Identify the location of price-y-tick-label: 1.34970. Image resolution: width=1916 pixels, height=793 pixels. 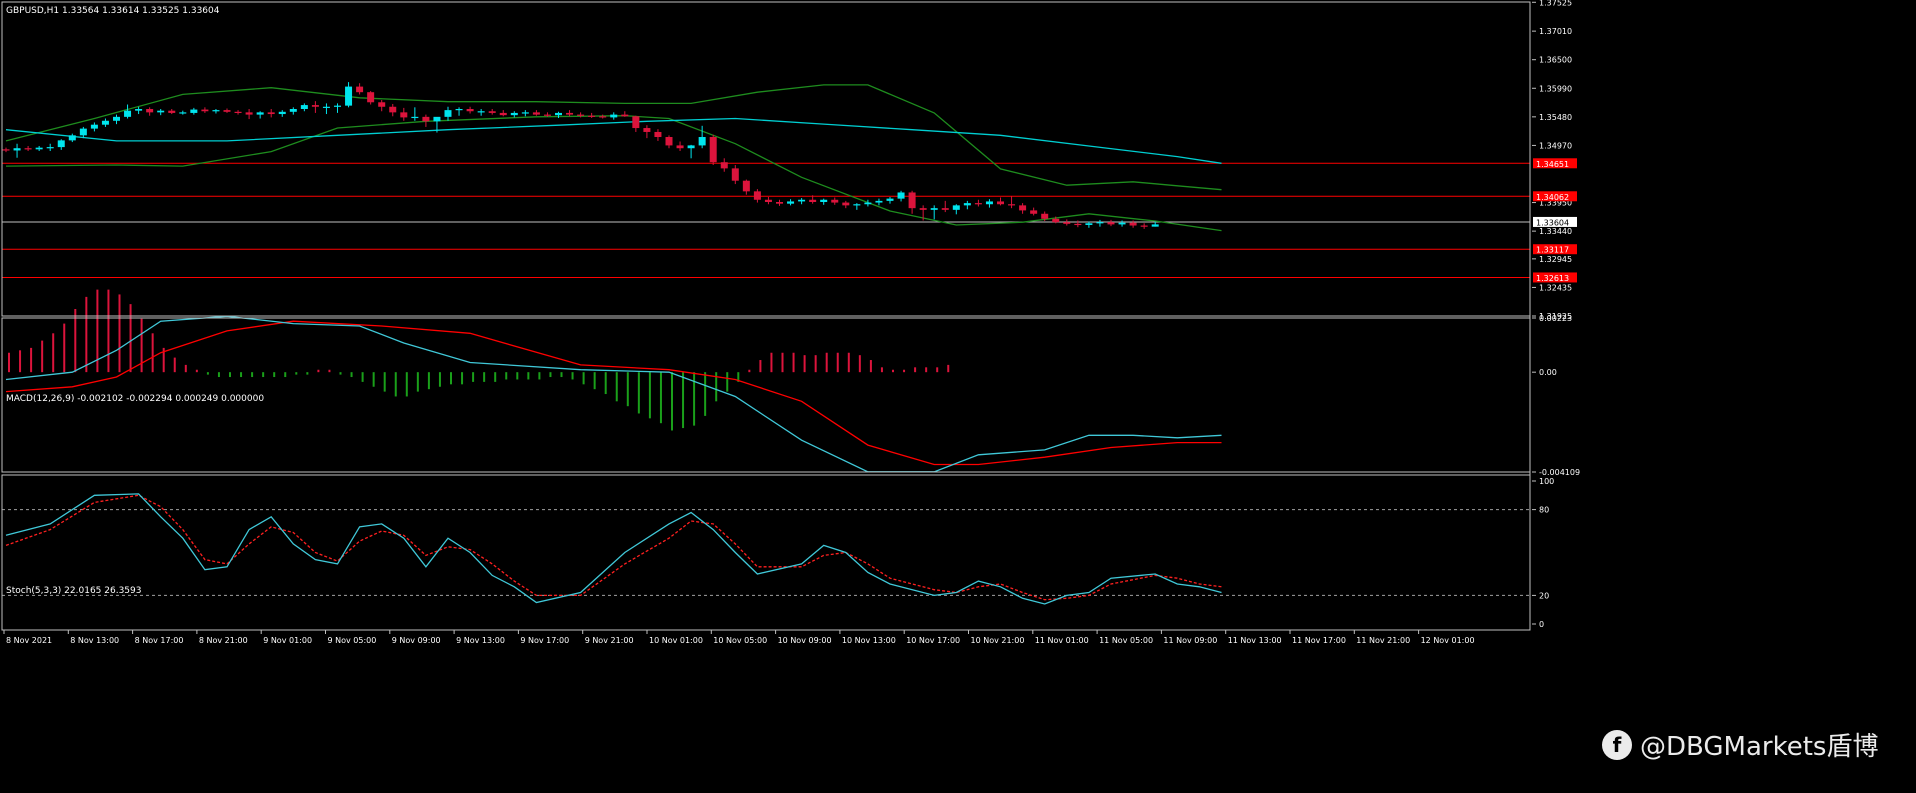
(1555, 145).